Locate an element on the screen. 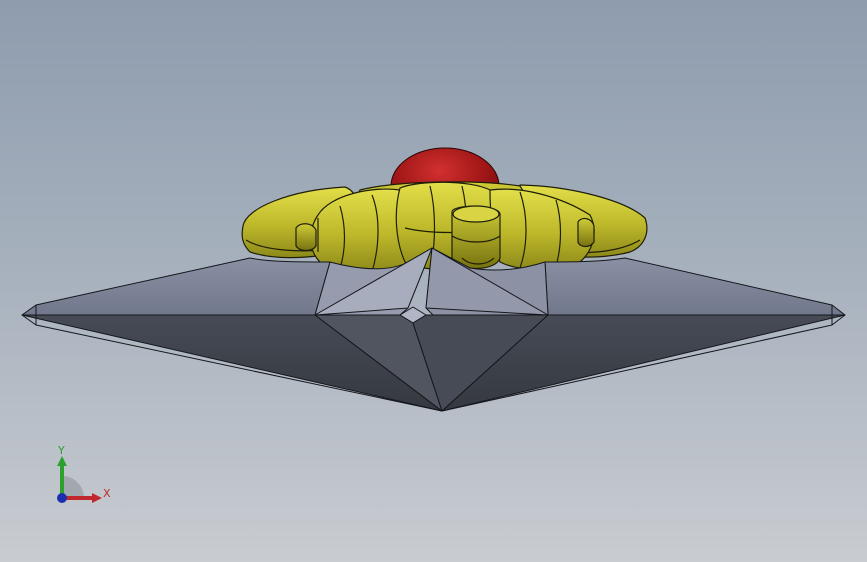 This screenshot has height=562, width=867. y-axis-label: Y is located at coordinates (61, 450).